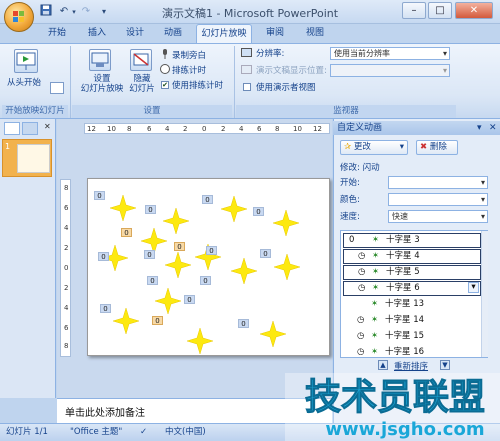 Image resolution: width=500 pixels, height=441 pixels. I want to click on pane-header: 自定义动画 ▾ ✕, so click(416, 128).